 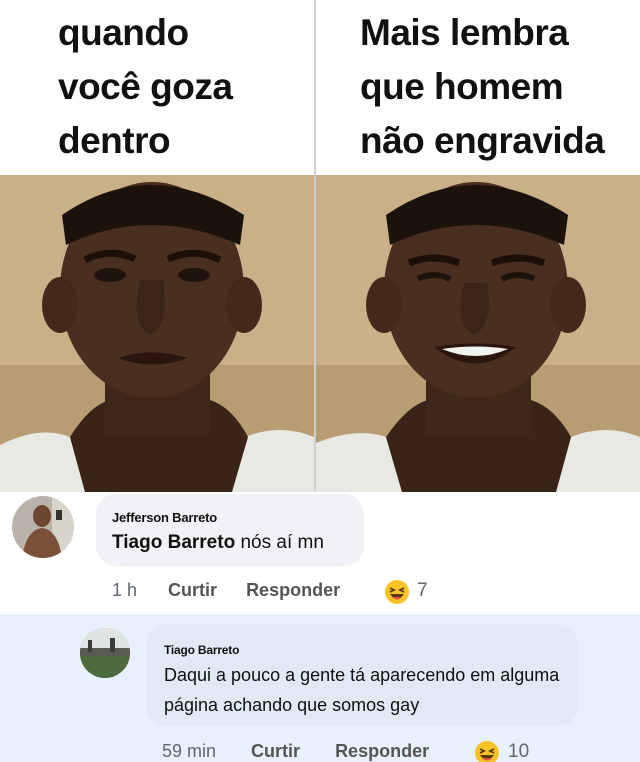 I want to click on caption-right: Mais lembra que homem não engravida, so click(x=495, y=87).